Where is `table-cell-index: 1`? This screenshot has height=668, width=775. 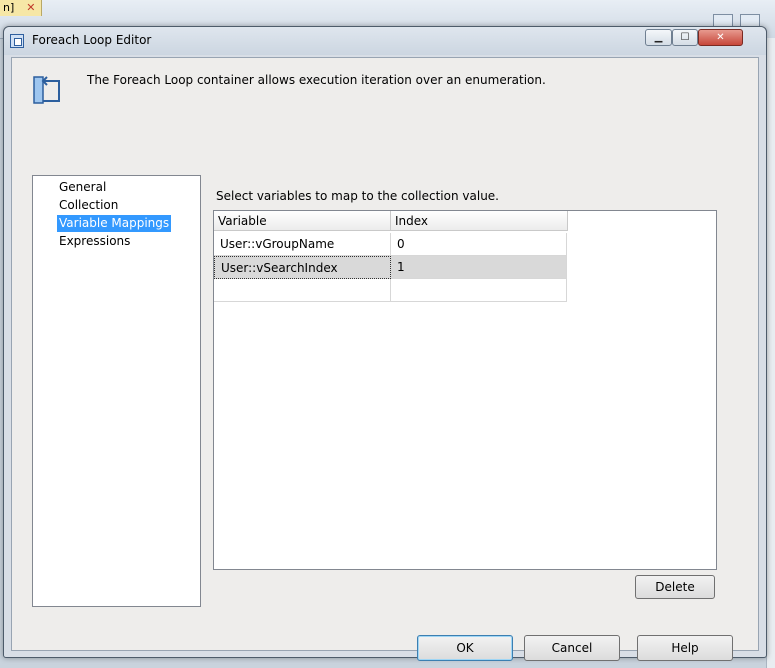 table-cell-index: 1 is located at coordinates (479, 267).